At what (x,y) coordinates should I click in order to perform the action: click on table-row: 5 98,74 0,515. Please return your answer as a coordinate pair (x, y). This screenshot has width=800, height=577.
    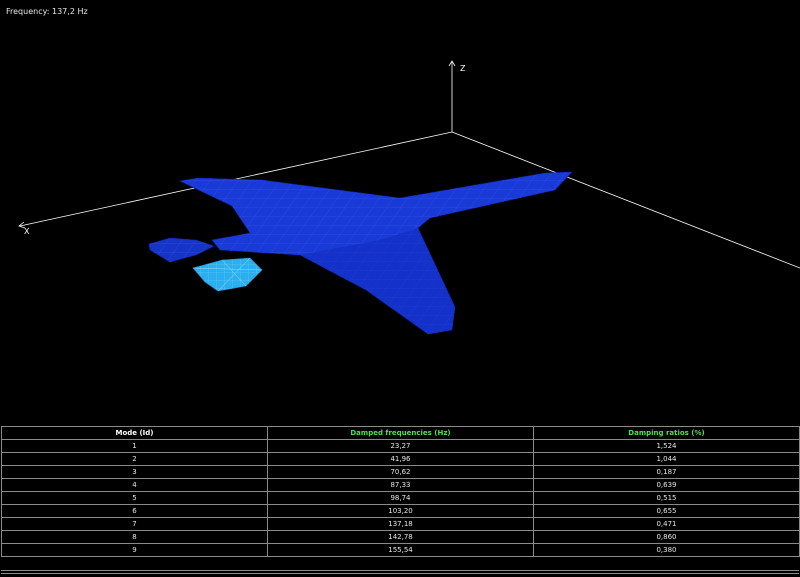
    Looking at the image, I should click on (400, 498).